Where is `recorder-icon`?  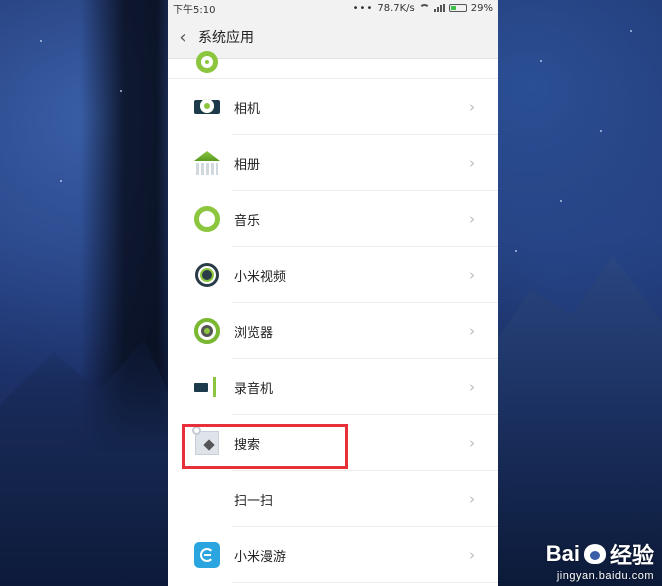
recorder-icon is located at coordinates (207, 387).